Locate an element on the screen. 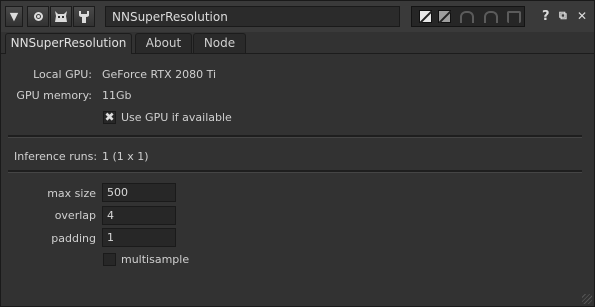  multisample-checkbox is located at coordinates (109, 259).